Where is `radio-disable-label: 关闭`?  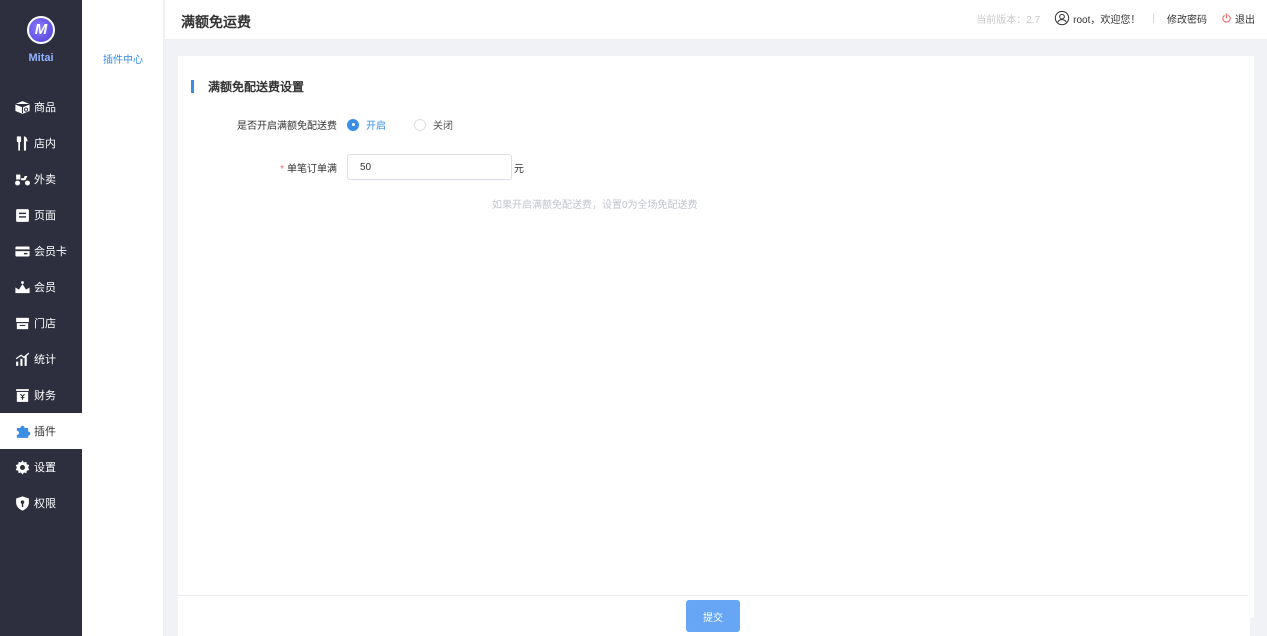 radio-disable-label: 关闭 is located at coordinates (443, 126).